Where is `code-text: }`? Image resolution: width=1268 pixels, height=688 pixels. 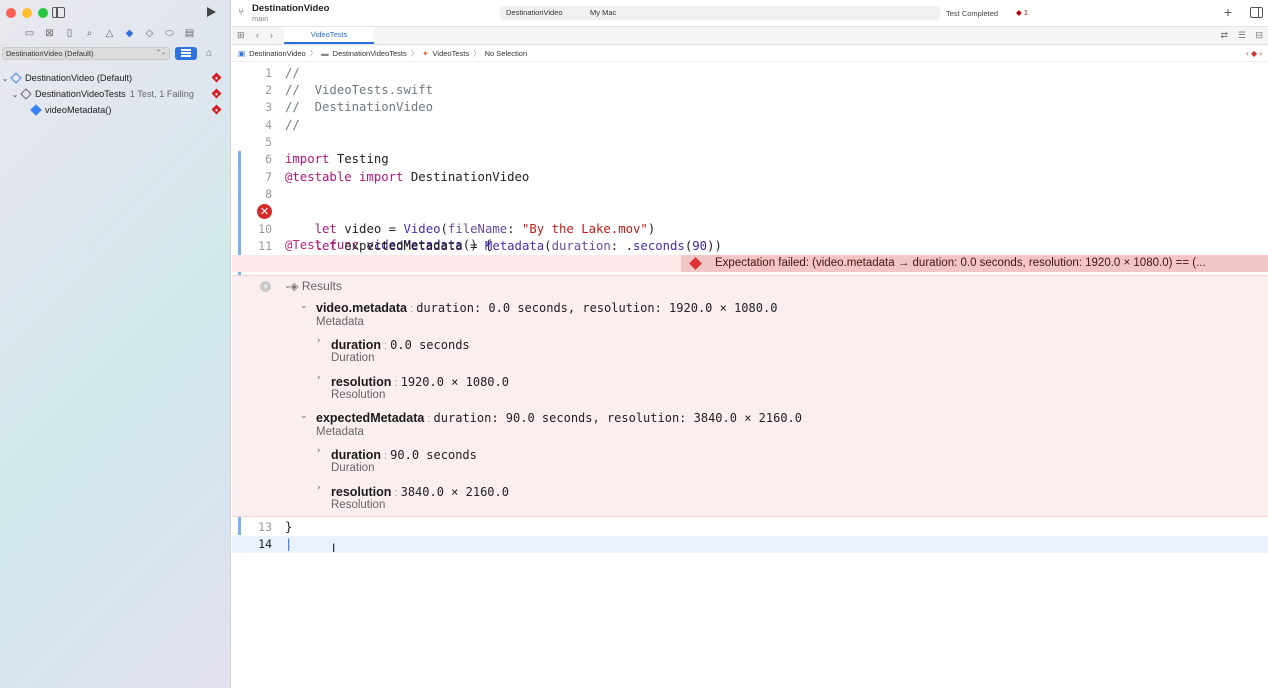
code-text: } is located at coordinates (289, 527).